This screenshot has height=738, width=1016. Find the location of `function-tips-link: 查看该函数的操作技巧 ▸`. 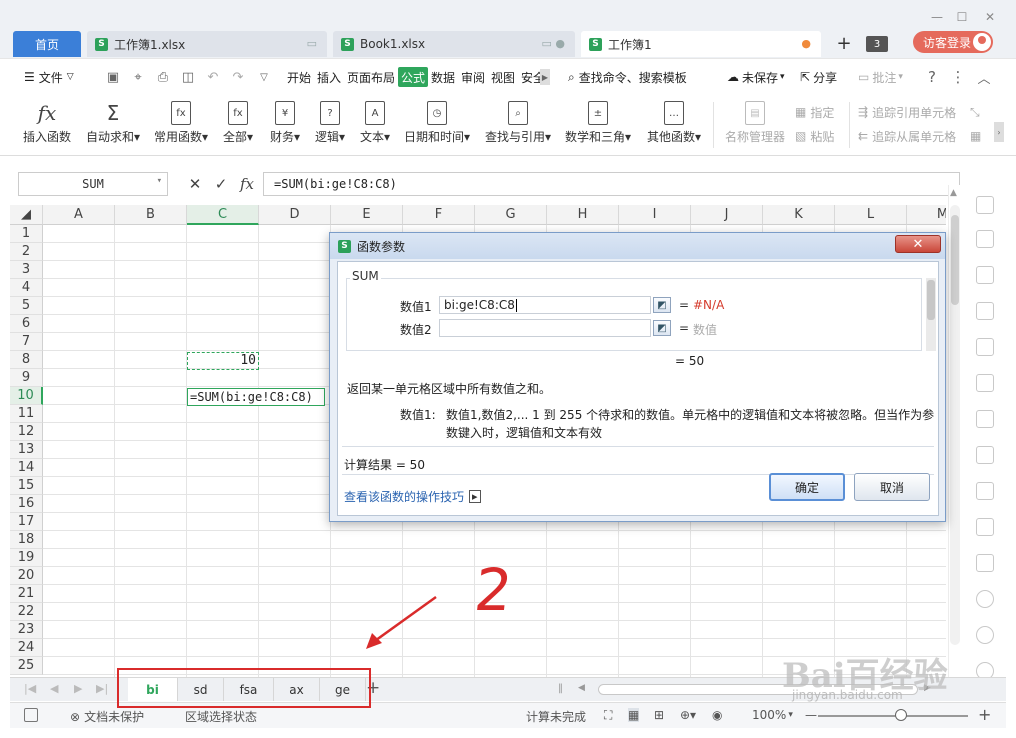

function-tips-link: 查看该函数的操作技巧 ▸ is located at coordinates (412, 496).